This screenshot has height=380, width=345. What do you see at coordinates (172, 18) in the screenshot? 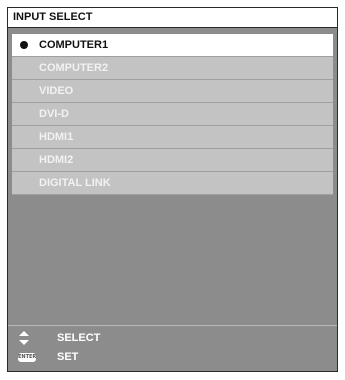
I see `menu-title: INPUT SELECT` at bounding box center [172, 18].